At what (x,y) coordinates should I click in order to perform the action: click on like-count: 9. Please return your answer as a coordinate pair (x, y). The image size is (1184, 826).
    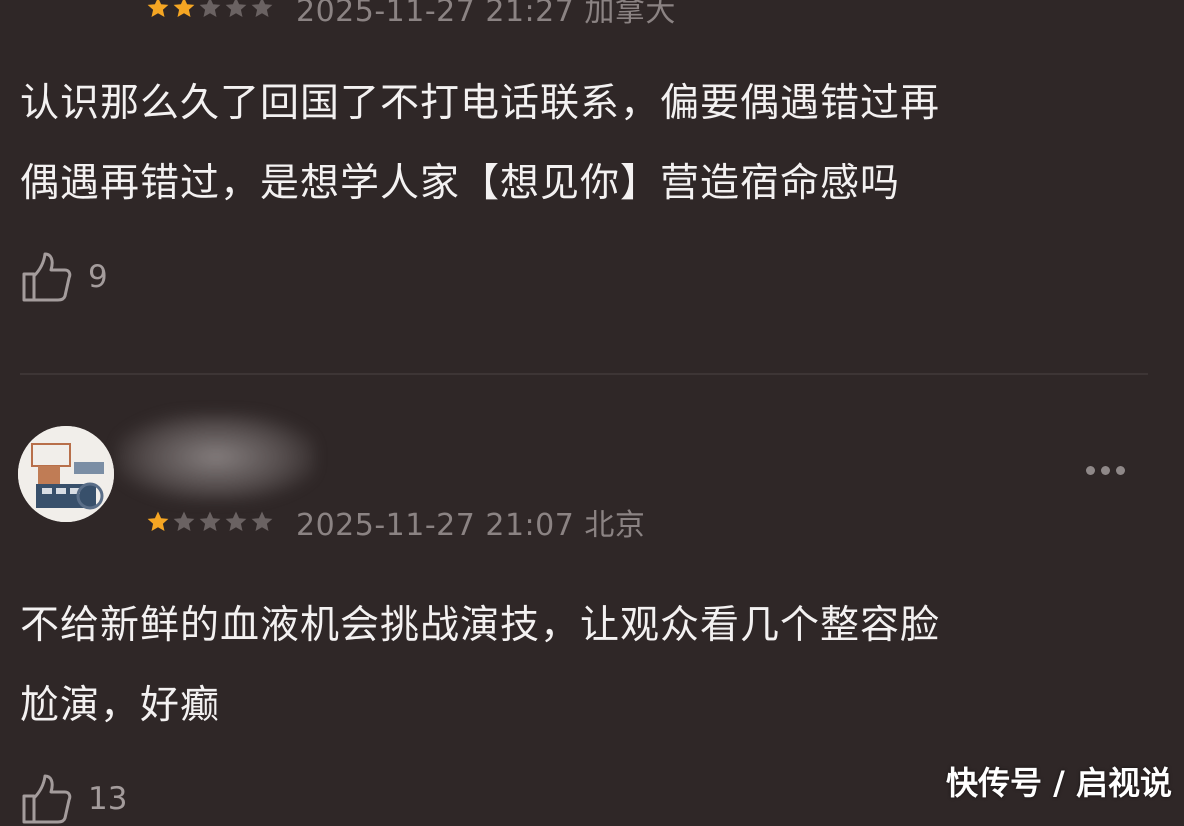
    Looking at the image, I should click on (98, 277).